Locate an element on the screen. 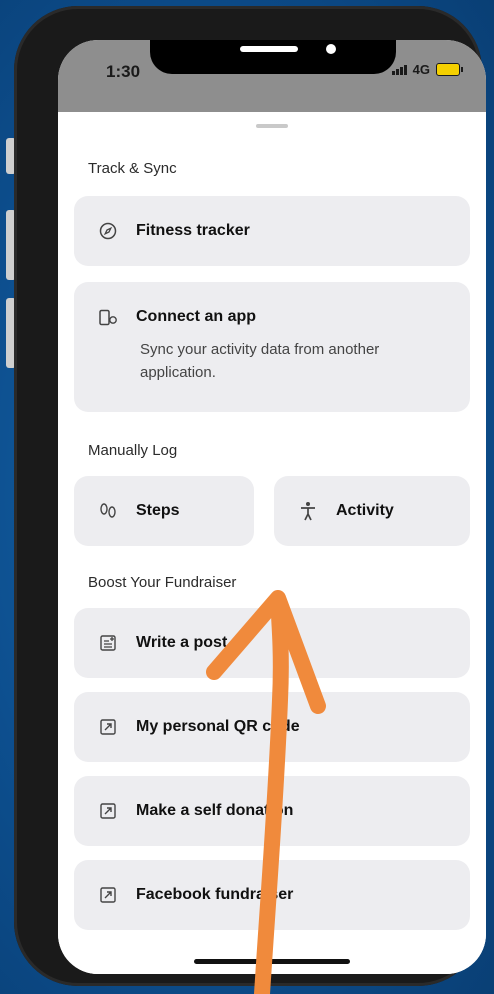 This screenshot has width=494, height=994. steps-button: Steps is located at coordinates (164, 511).